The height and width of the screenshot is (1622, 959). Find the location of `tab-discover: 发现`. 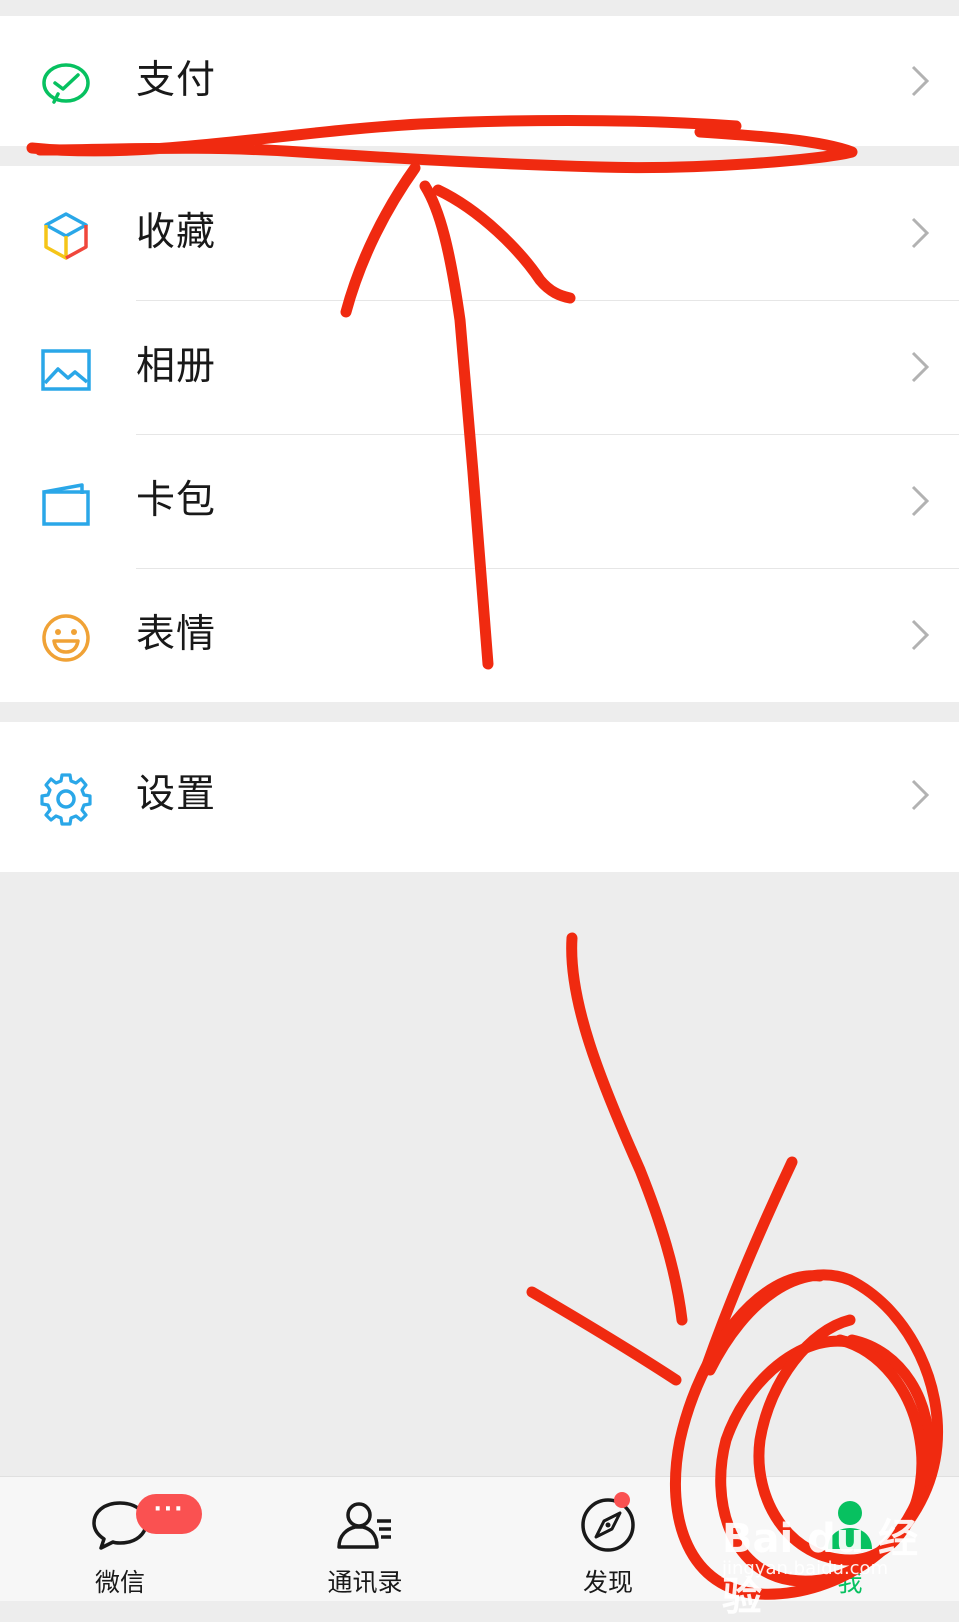

tab-discover: 发现 is located at coordinates (608, 1539).